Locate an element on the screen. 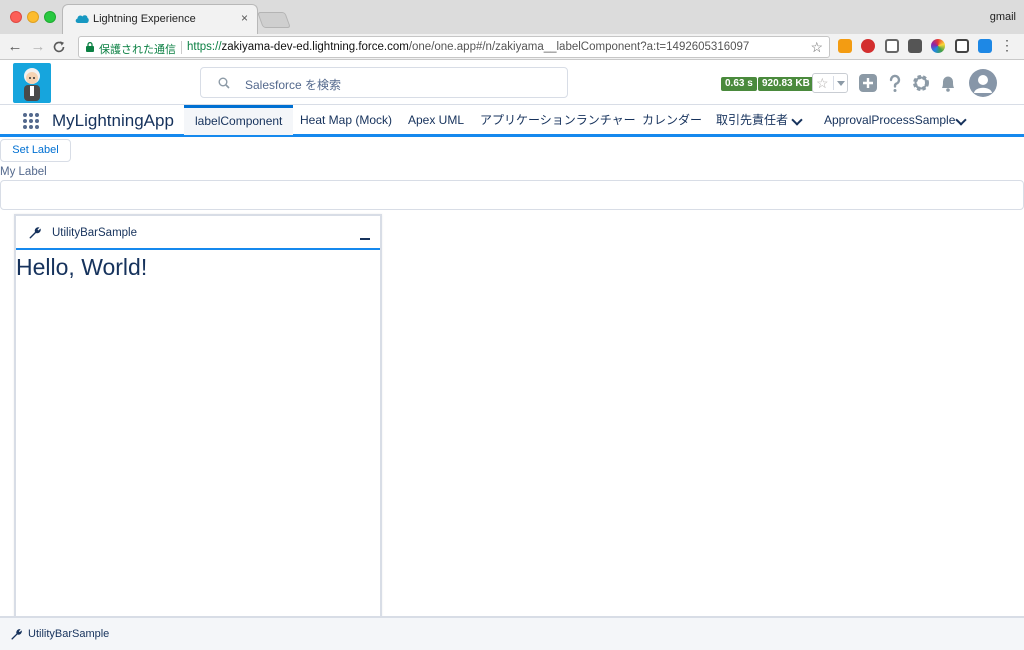 This screenshot has height=650, width=1024. browser-tabstrip: Lightning Experience × gmail is located at coordinates (512, 17).